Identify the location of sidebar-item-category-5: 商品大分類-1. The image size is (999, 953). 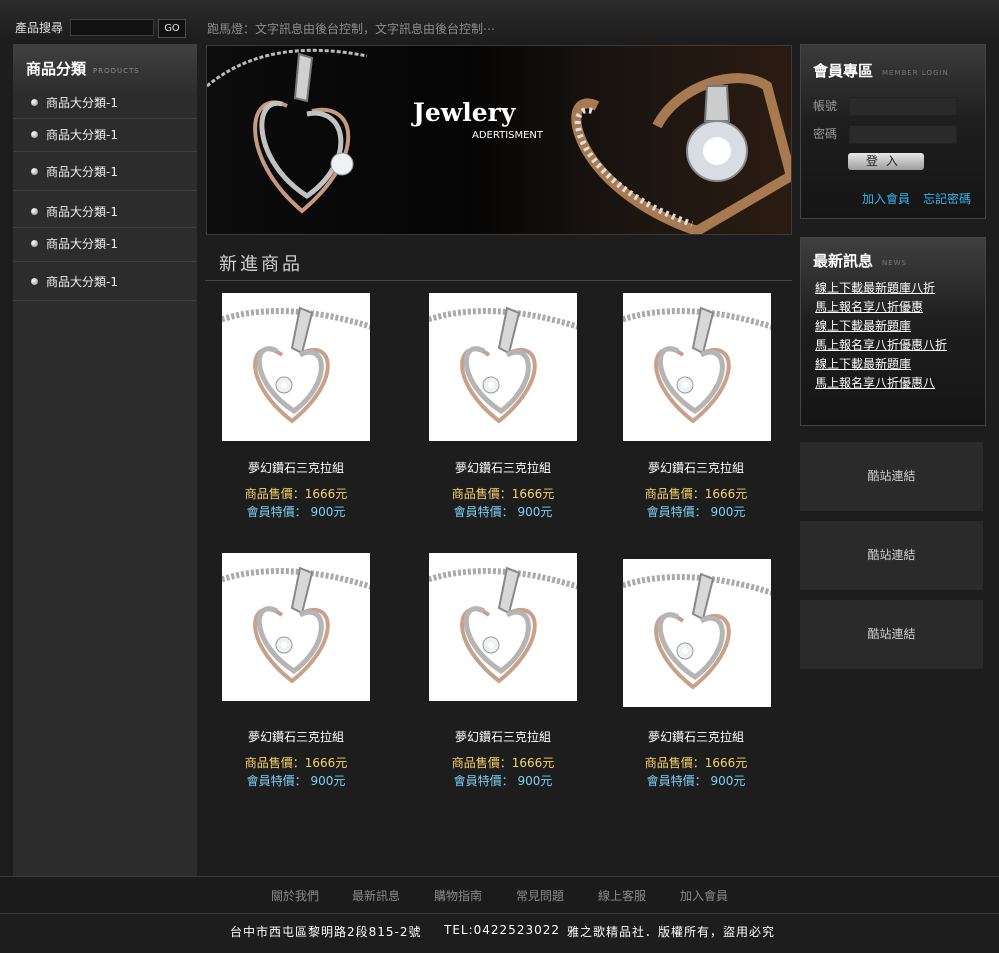
(105, 244).